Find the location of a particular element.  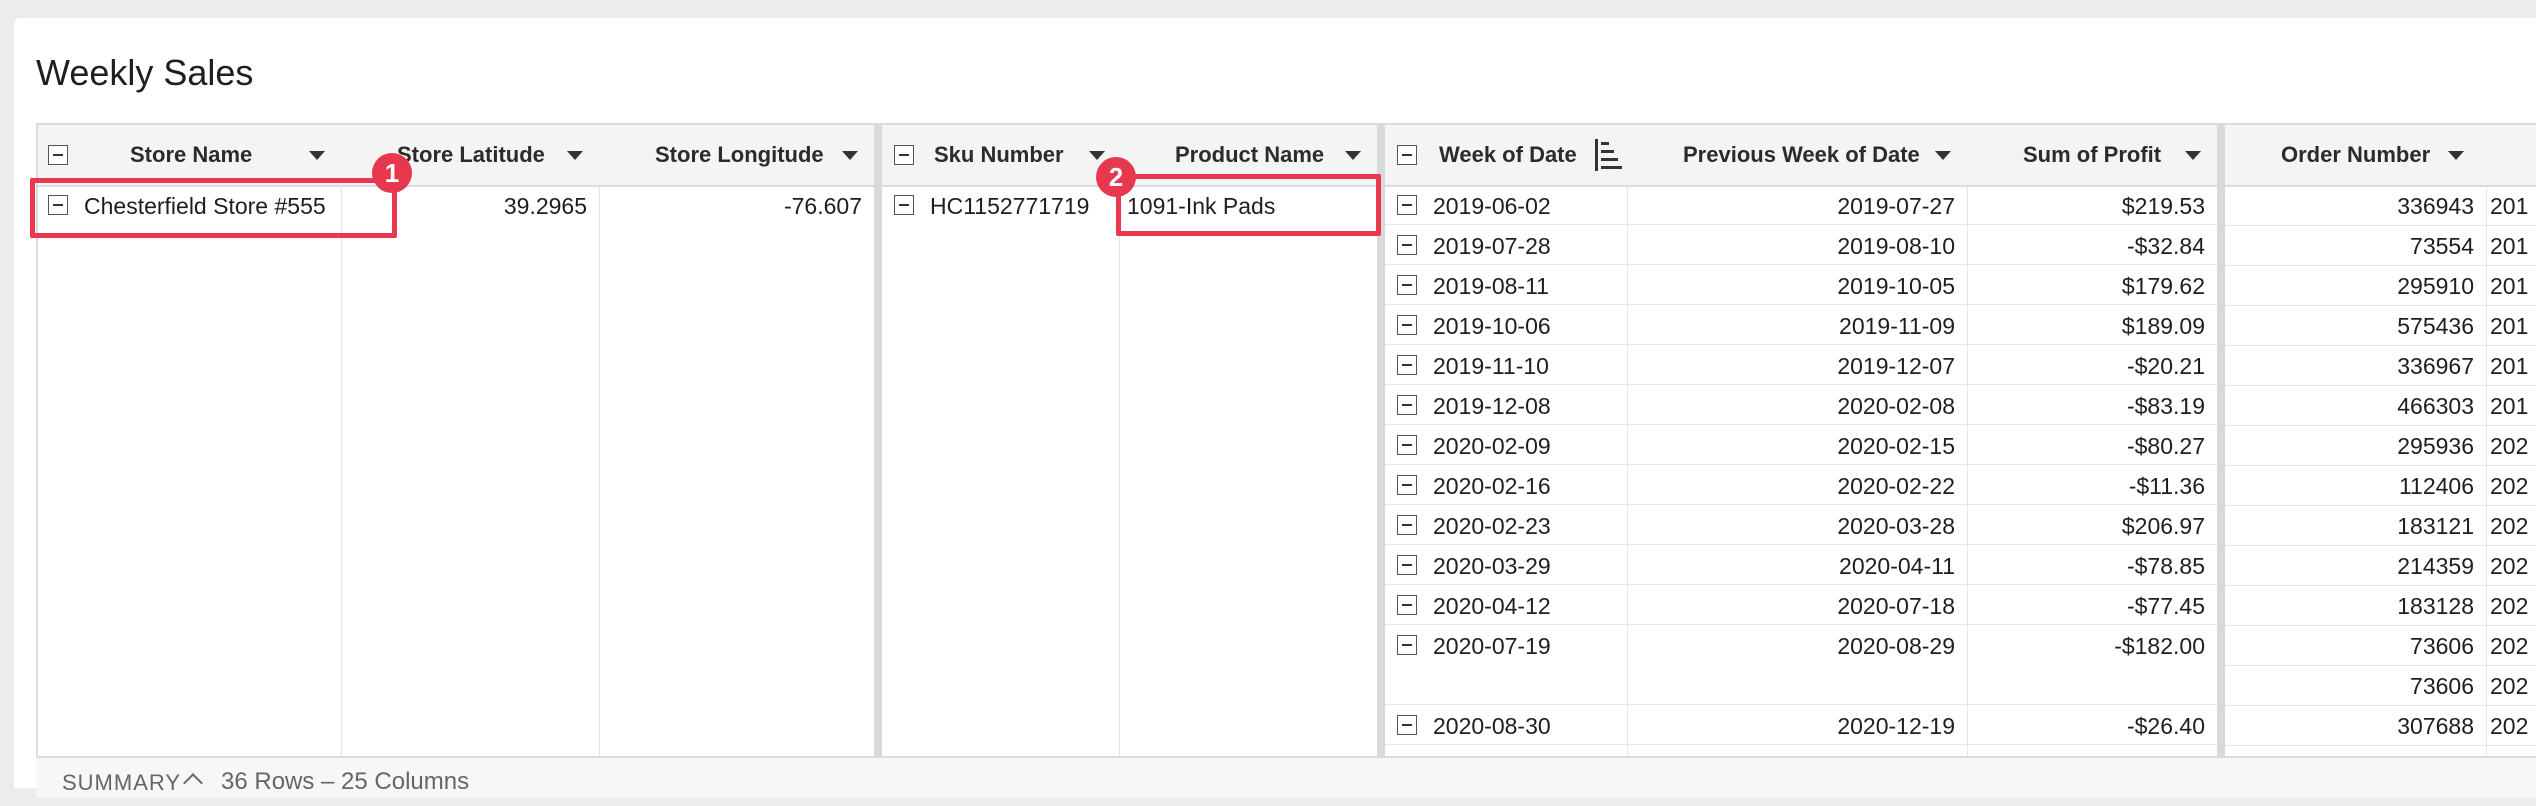

week-of-date-cell: 2019-06-02 is located at coordinates (1506, 205).